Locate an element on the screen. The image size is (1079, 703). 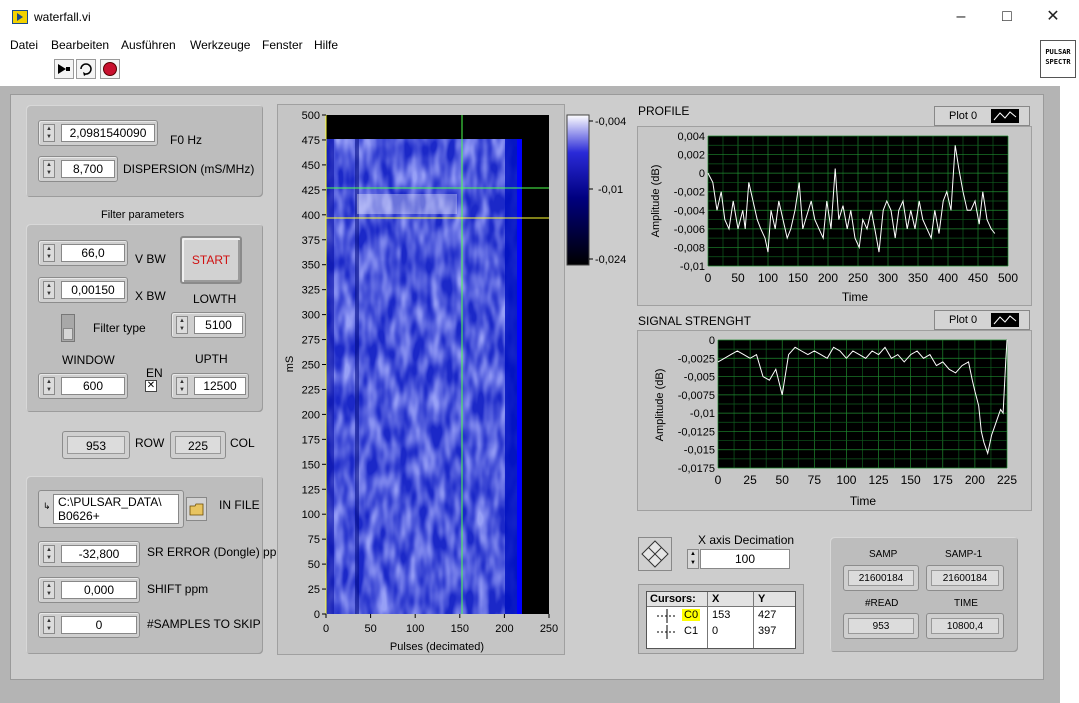
en-checkbox: ✕ is located at coordinates (151, 386).